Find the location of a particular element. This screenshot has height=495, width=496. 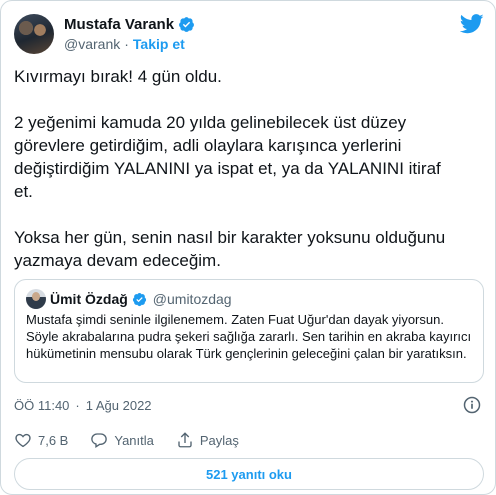

author-sub-row: @varank · Takip et is located at coordinates (124, 44).